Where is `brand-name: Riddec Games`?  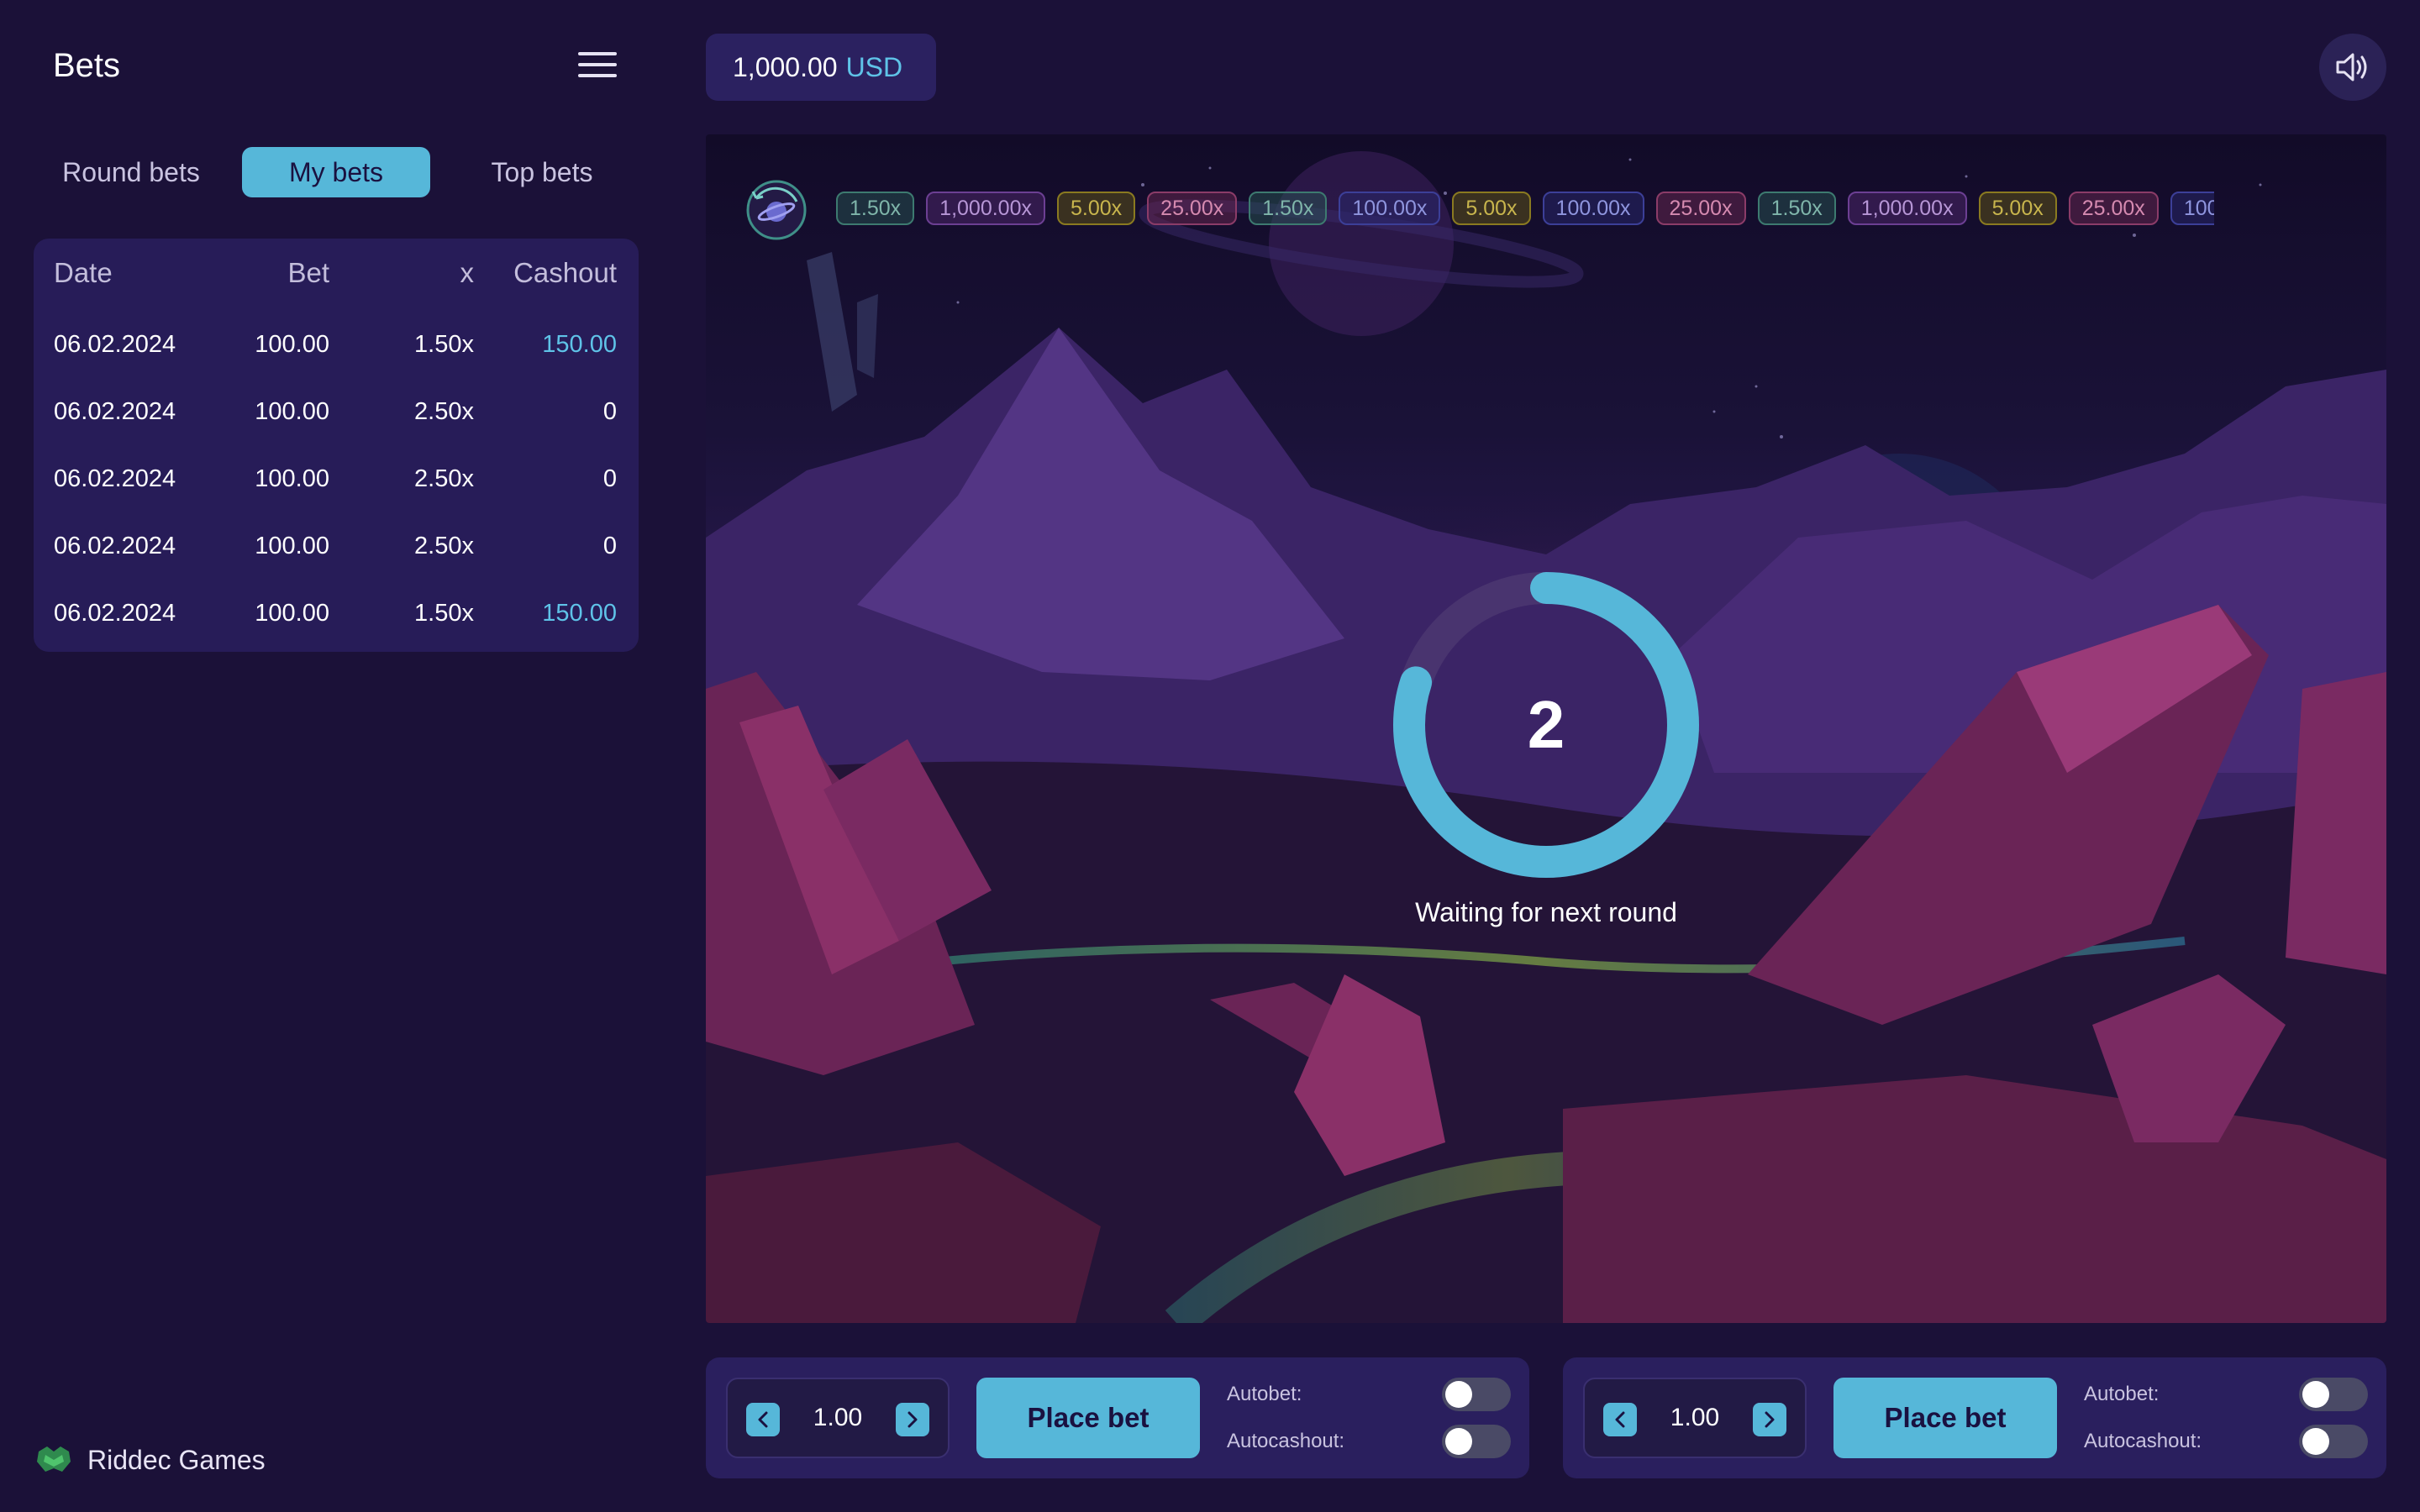 brand-name: Riddec Games is located at coordinates (176, 1459).